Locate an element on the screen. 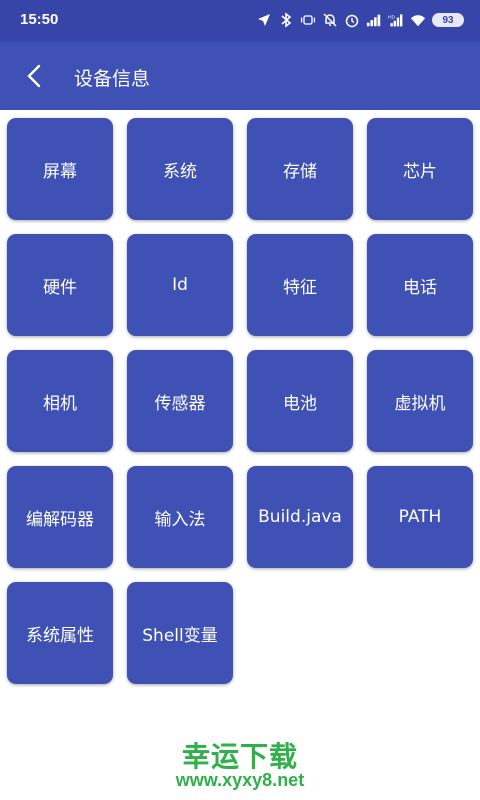  mute-icon is located at coordinates (330, 20).